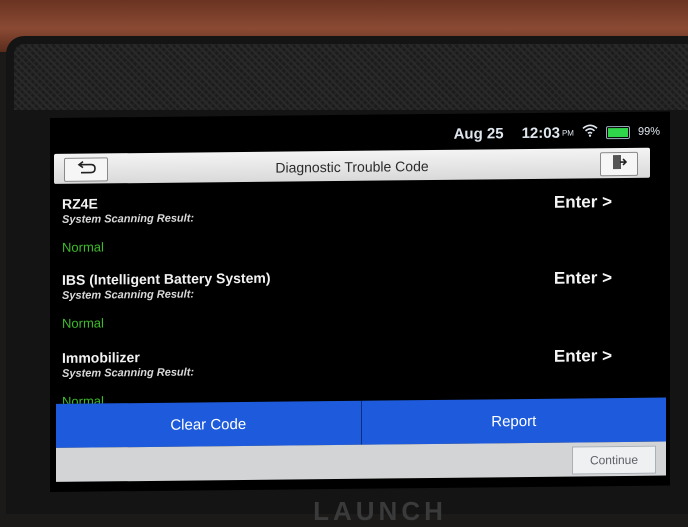  Describe the element at coordinates (513, 421) in the screenshot. I see `report-button: Report` at that location.